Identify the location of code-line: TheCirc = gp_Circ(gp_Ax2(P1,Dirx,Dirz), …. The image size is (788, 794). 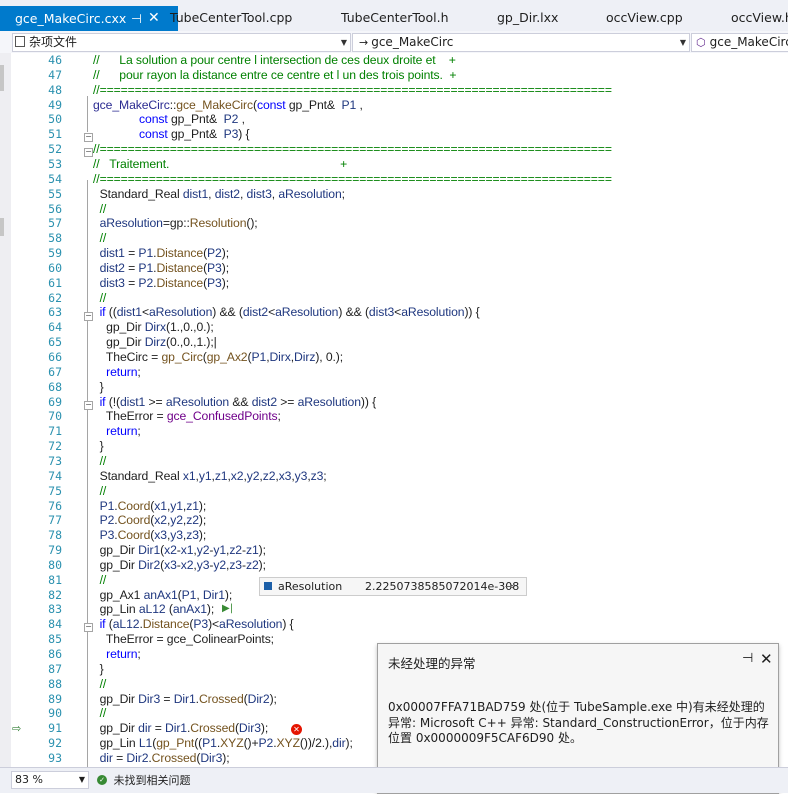
(218, 357).